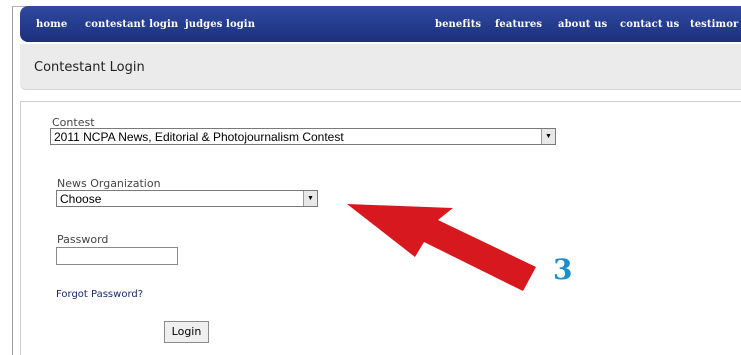  What do you see at coordinates (563, 269) in the screenshot?
I see `step-number-annotation: 3` at bounding box center [563, 269].